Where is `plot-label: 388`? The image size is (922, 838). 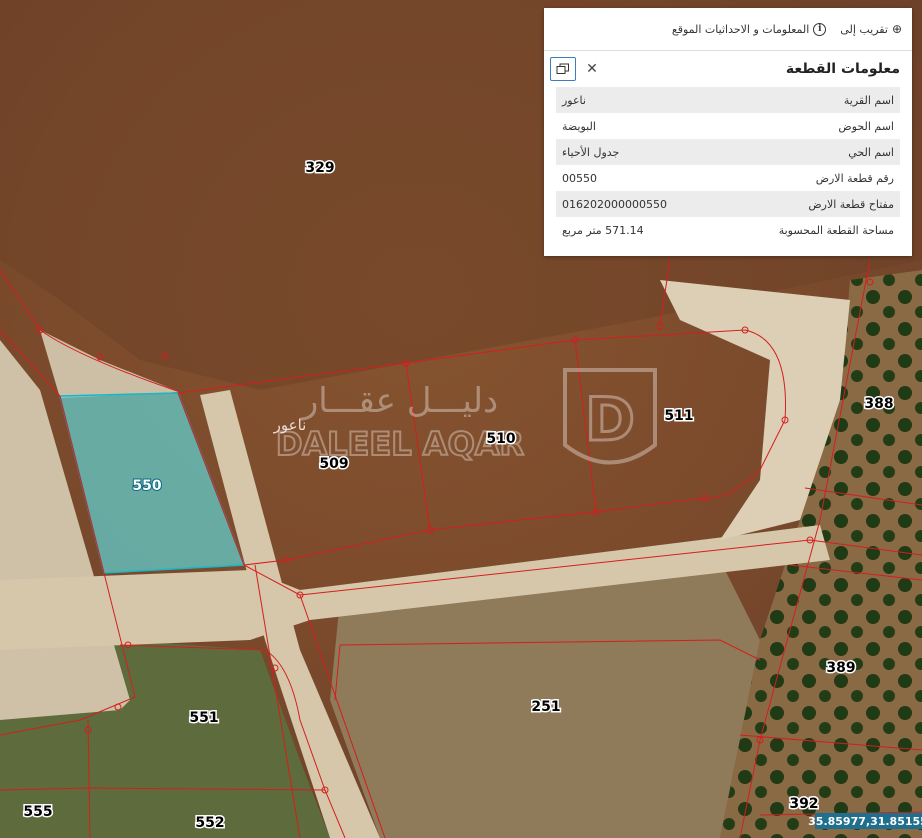 plot-label: 388 is located at coordinates (879, 404).